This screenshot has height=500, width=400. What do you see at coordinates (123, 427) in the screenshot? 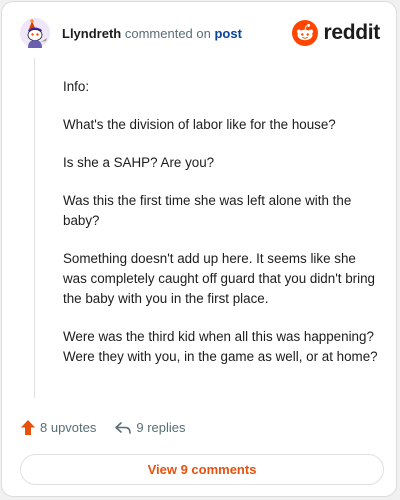
I see `reply-arrow-icon` at bounding box center [123, 427].